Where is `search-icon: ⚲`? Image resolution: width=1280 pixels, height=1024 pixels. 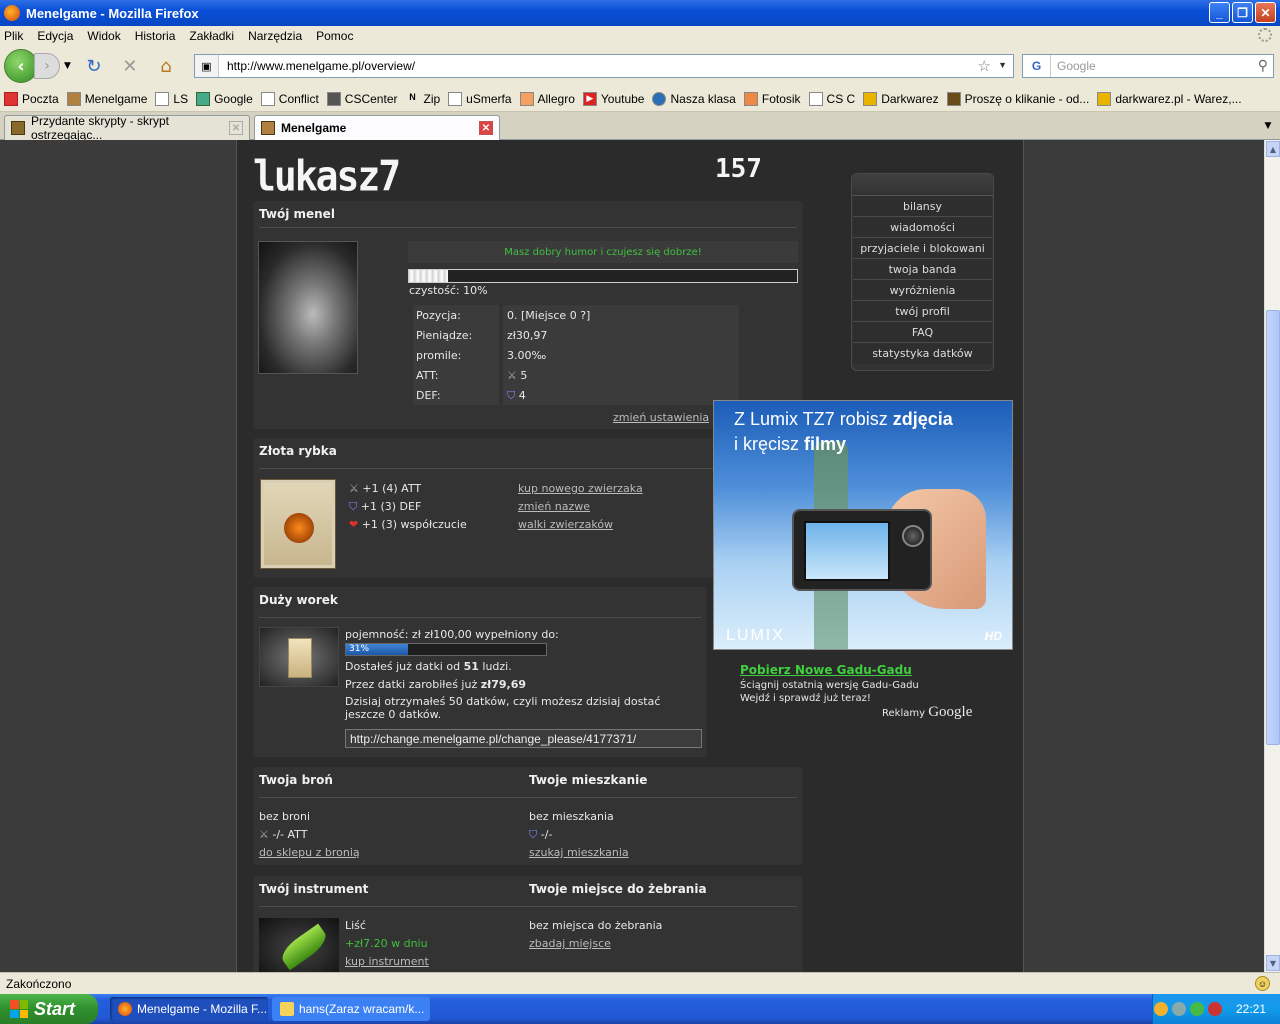 search-icon: ⚲ is located at coordinates (1263, 65).